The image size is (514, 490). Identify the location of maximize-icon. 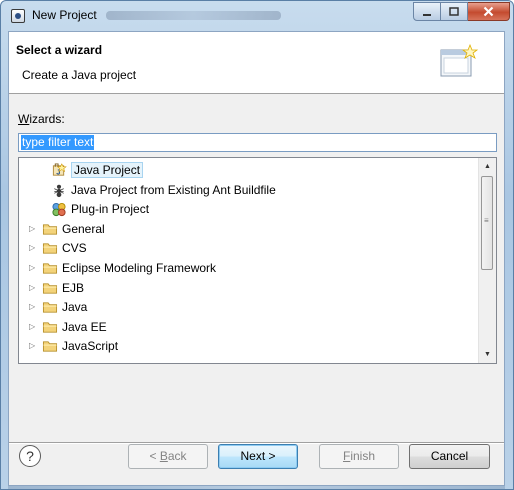
(454, 11).